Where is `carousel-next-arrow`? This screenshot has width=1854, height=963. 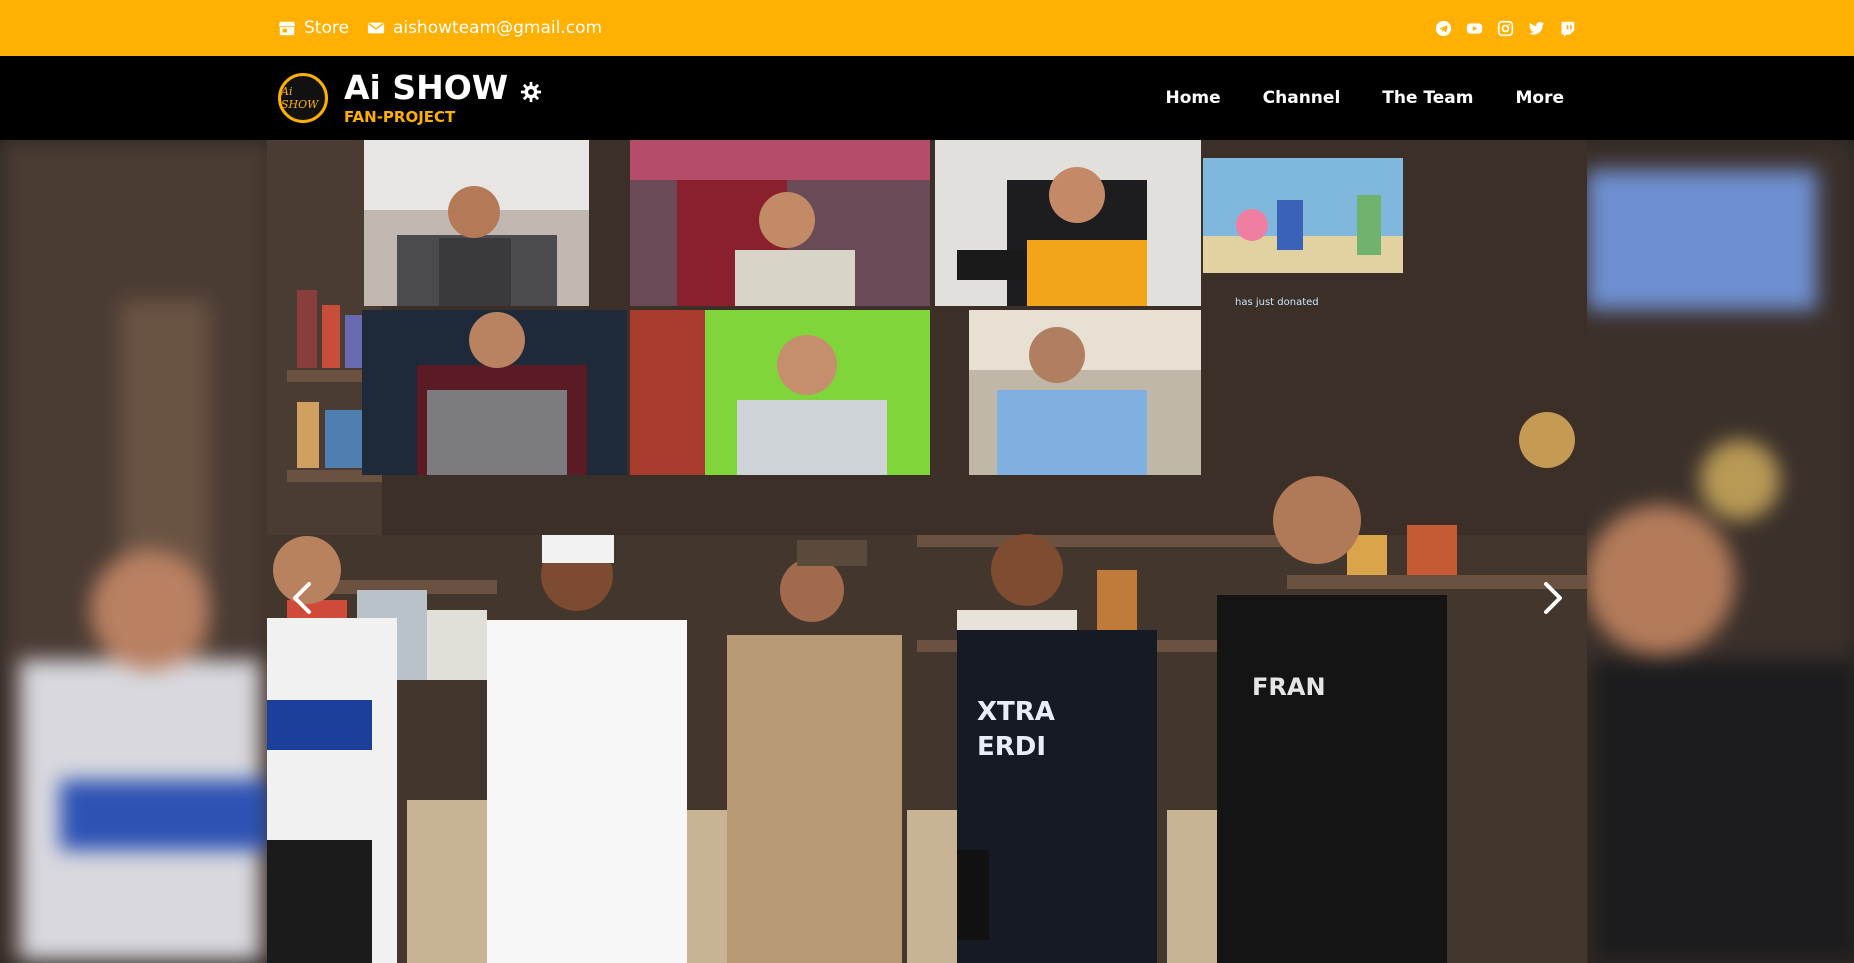
carousel-next-arrow is located at coordinates (1553, 598).